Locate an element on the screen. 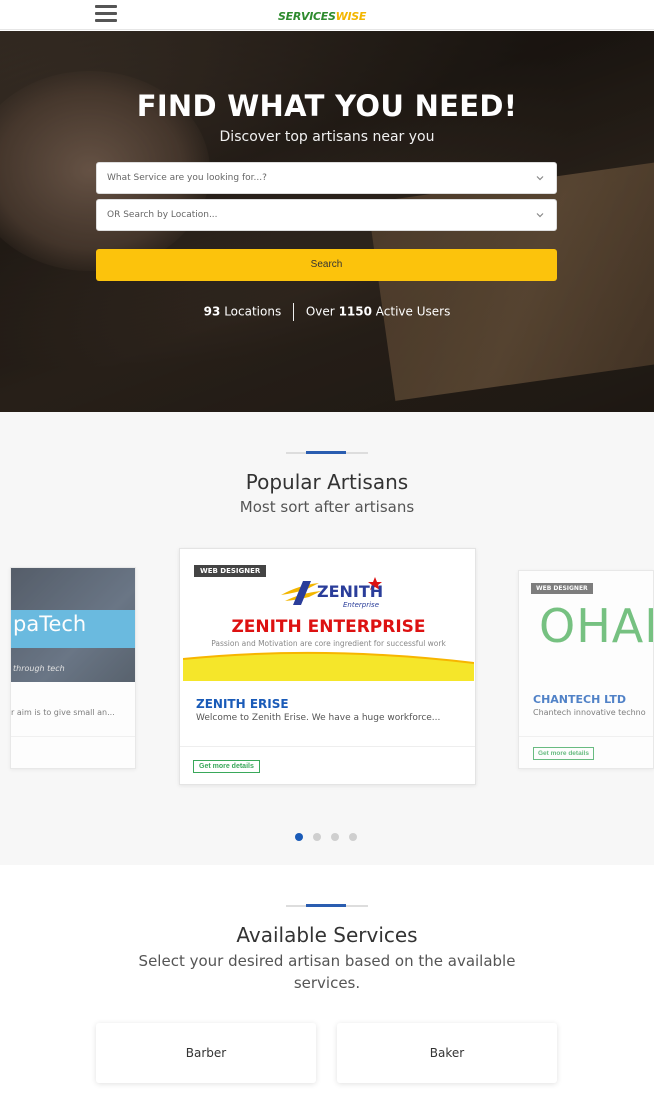 This screenshot has width=654, height=1098. artisan-card-image: paTech through tech is located at coordinates (73, 625).